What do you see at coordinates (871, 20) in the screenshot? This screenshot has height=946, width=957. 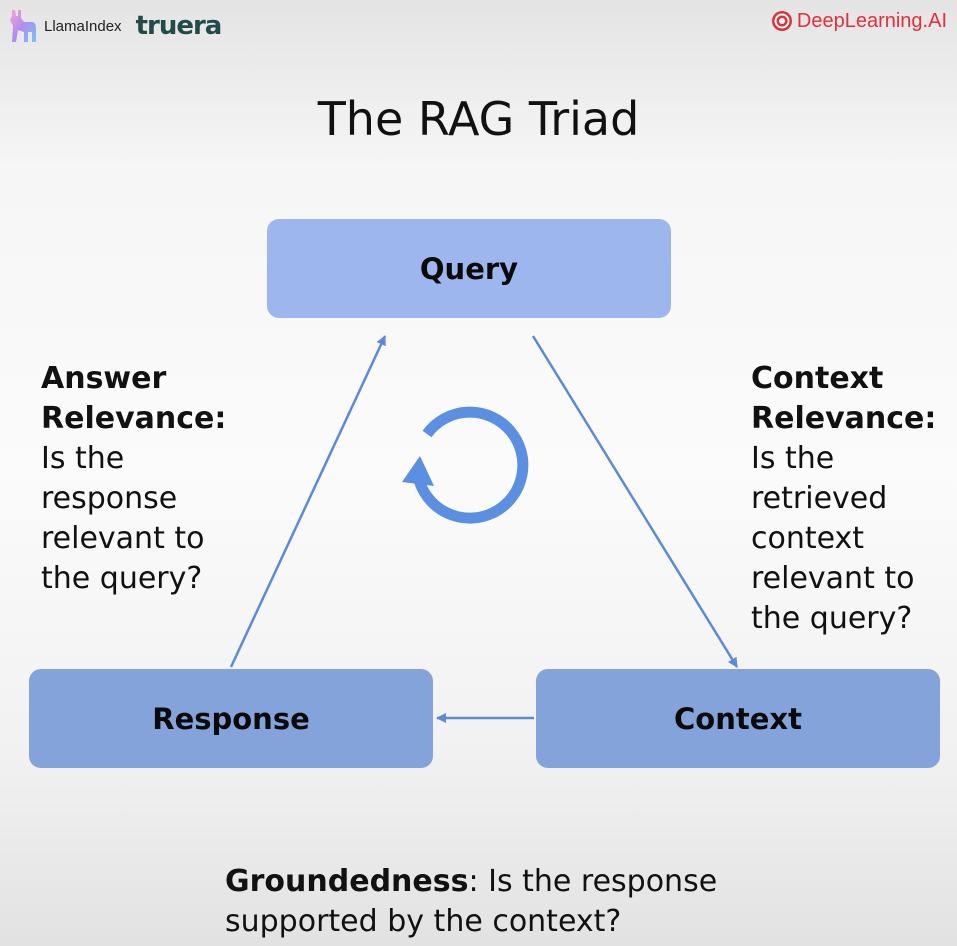 I see `deeplearning-logo-text: DeepLearning.AI` at bounding box center [871, 20].